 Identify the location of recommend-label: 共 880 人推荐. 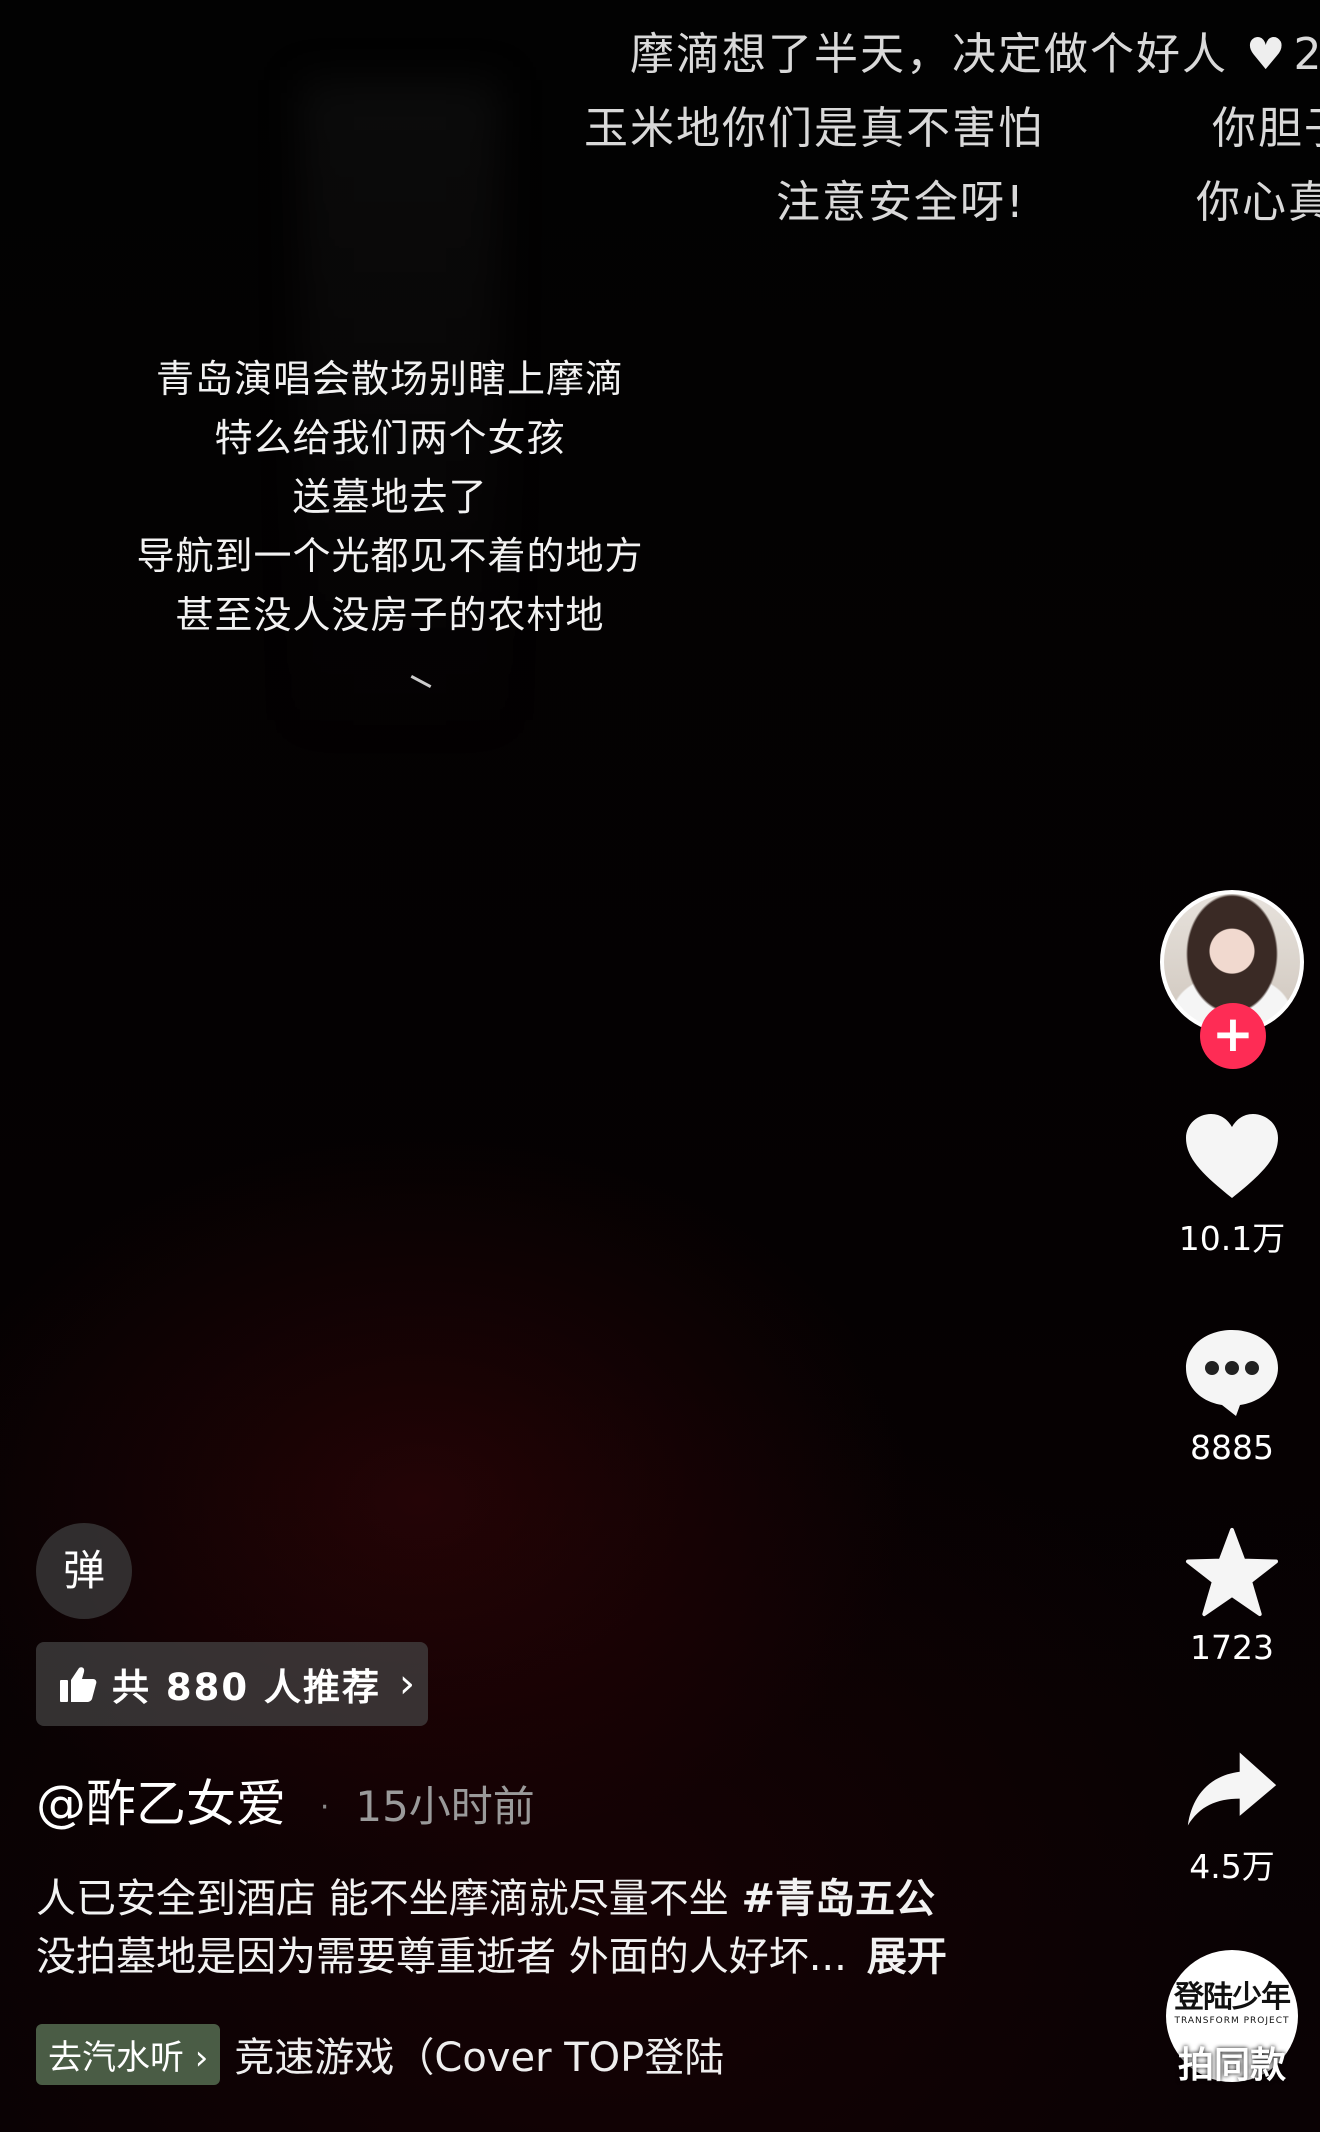
(246, 1687).